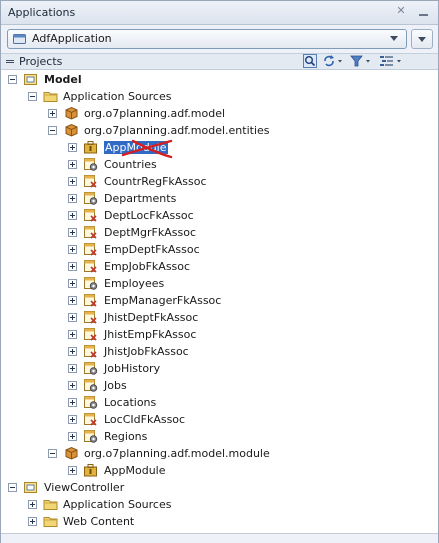  Describe the element at coordinates (146, 351) in the screenshot. I see `tree-node-label: JhistJobFkAssoc` at that location.